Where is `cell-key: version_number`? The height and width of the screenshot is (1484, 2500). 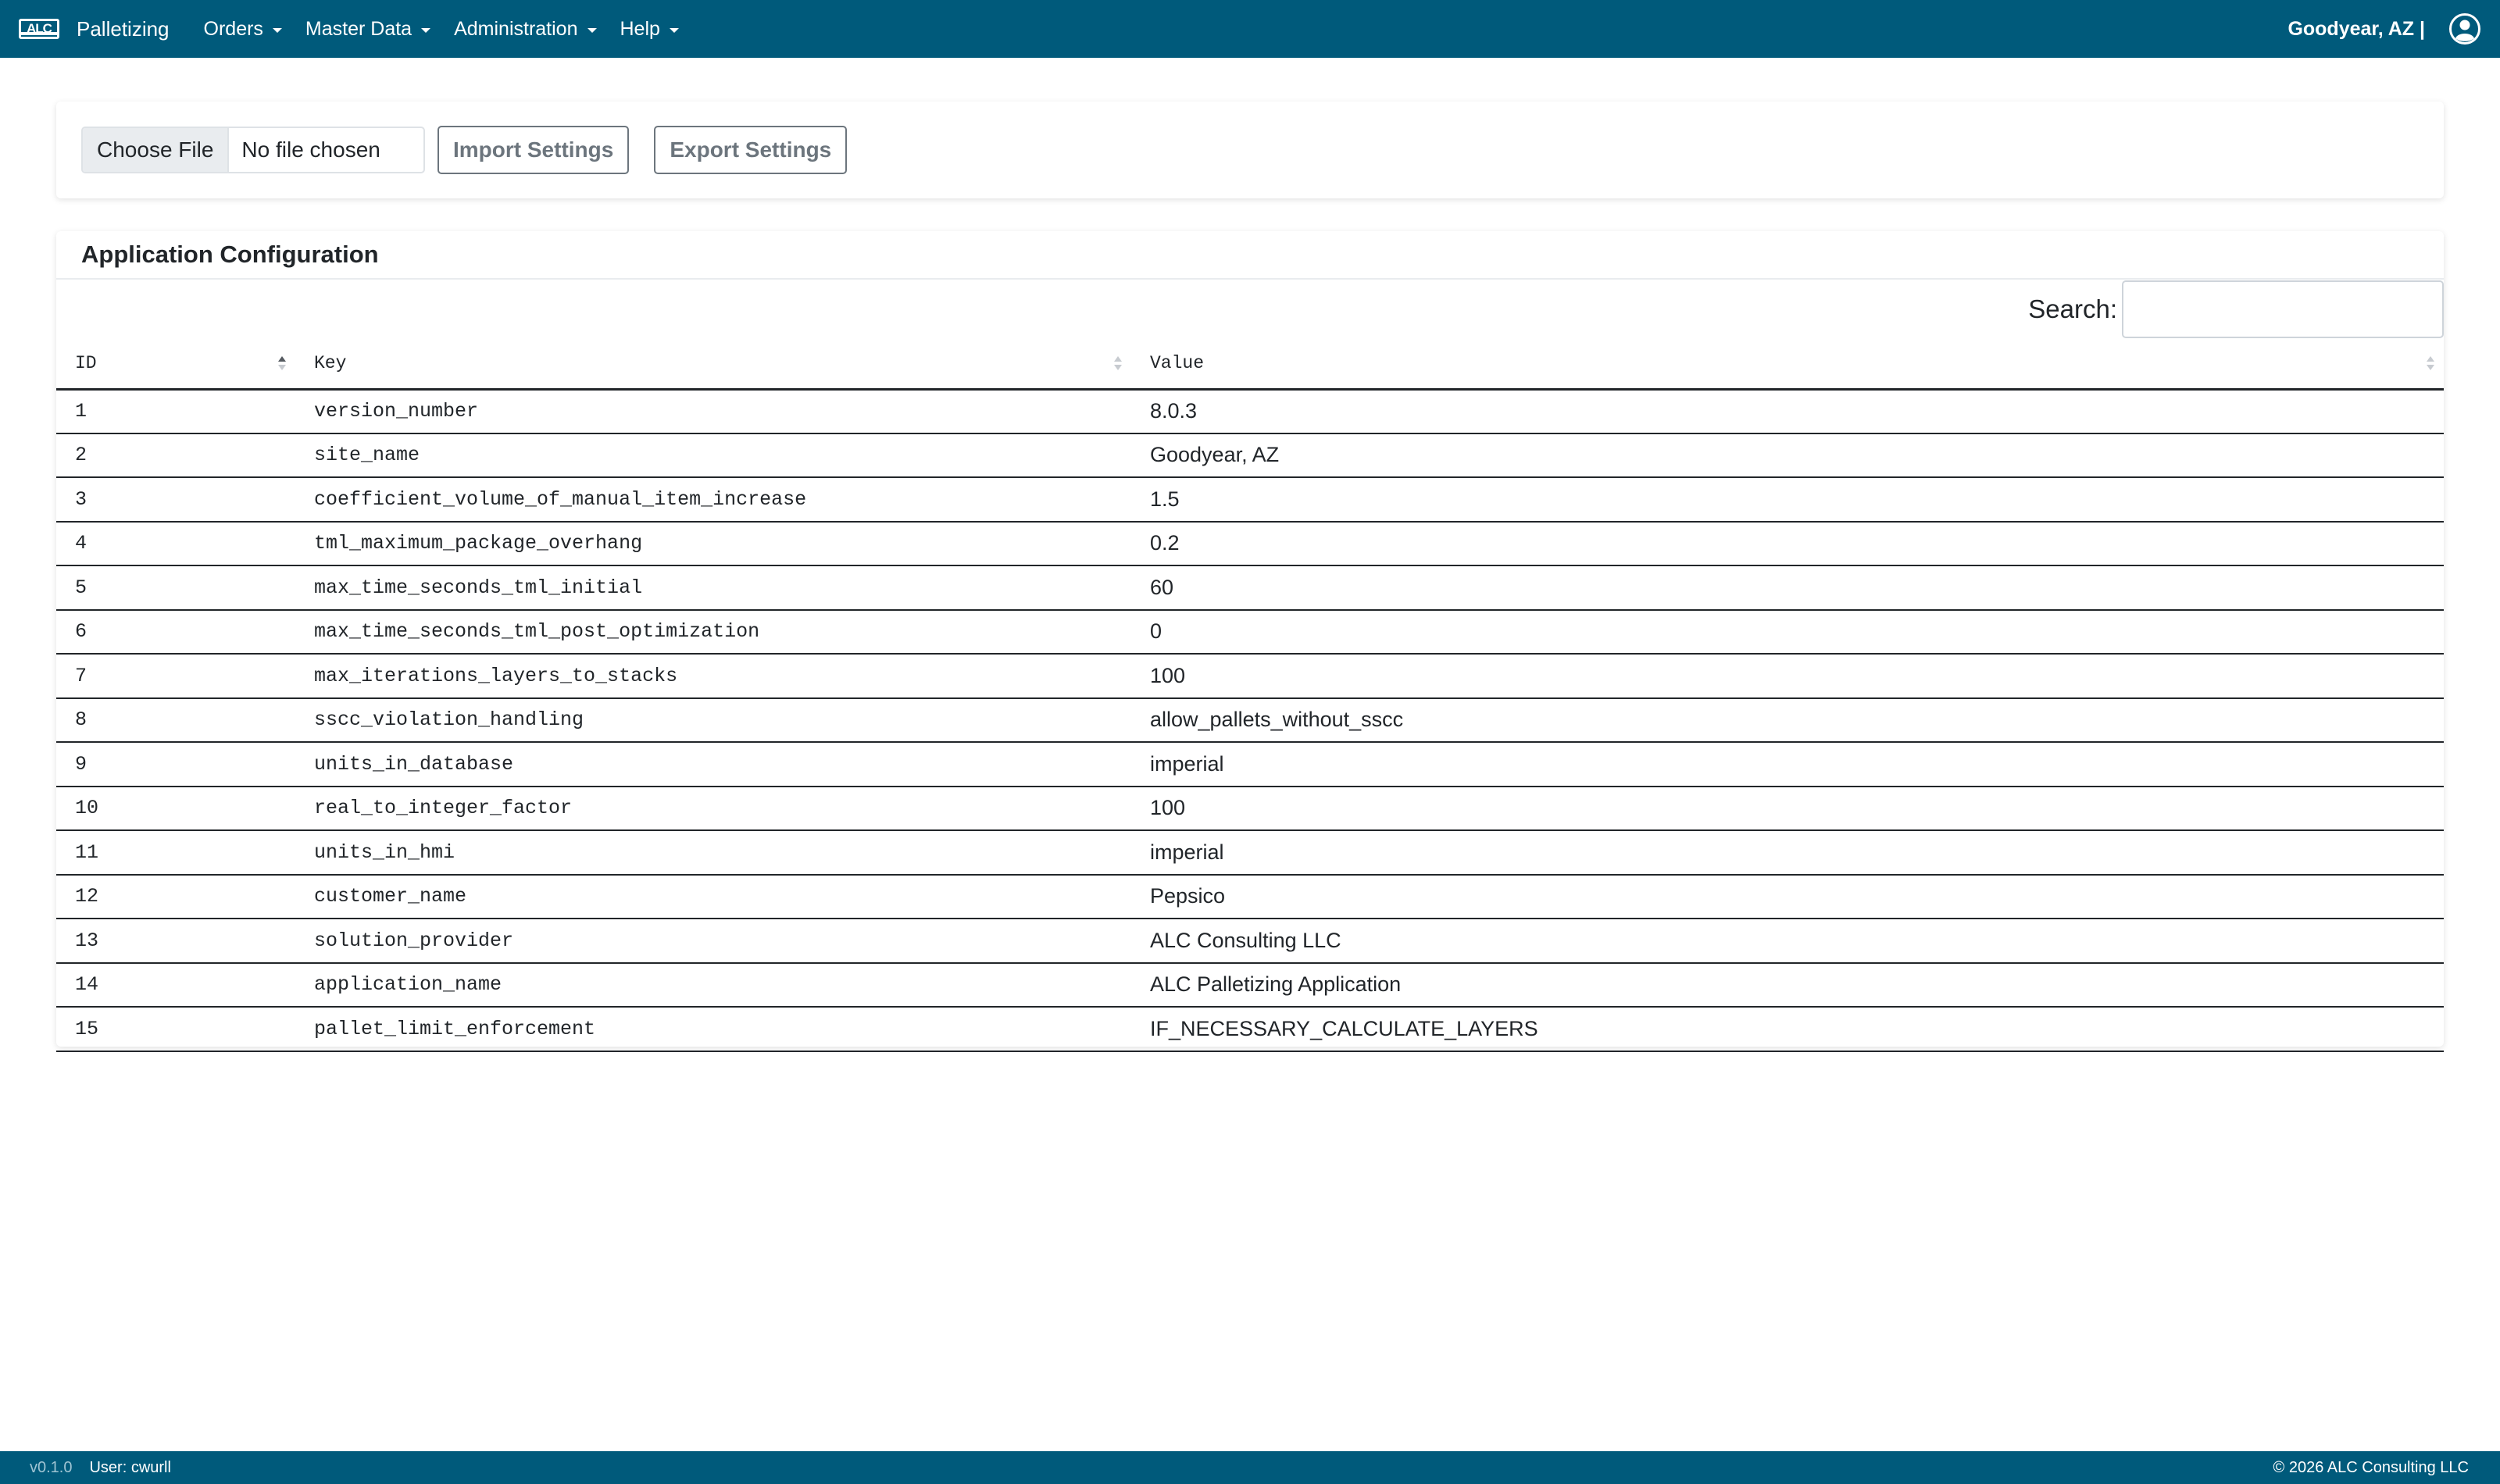 cell-key: version_number is located at coordinates (713, 411).